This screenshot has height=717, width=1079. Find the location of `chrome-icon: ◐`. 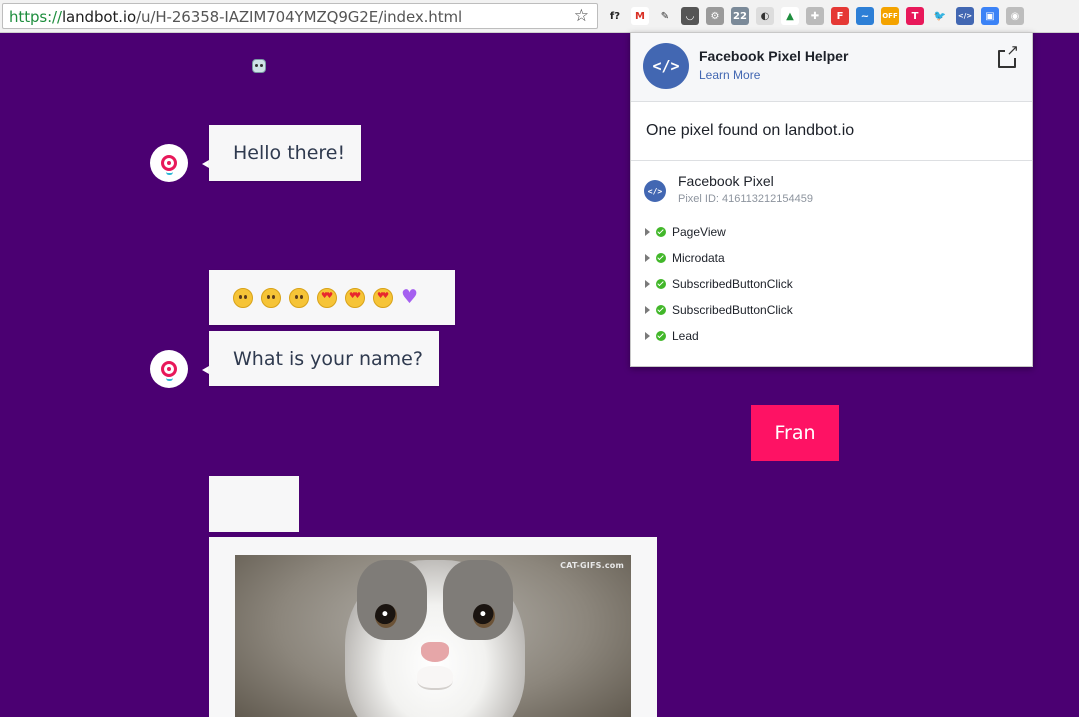

chrome-icon: ◐ is located at coordinates (765, 16).